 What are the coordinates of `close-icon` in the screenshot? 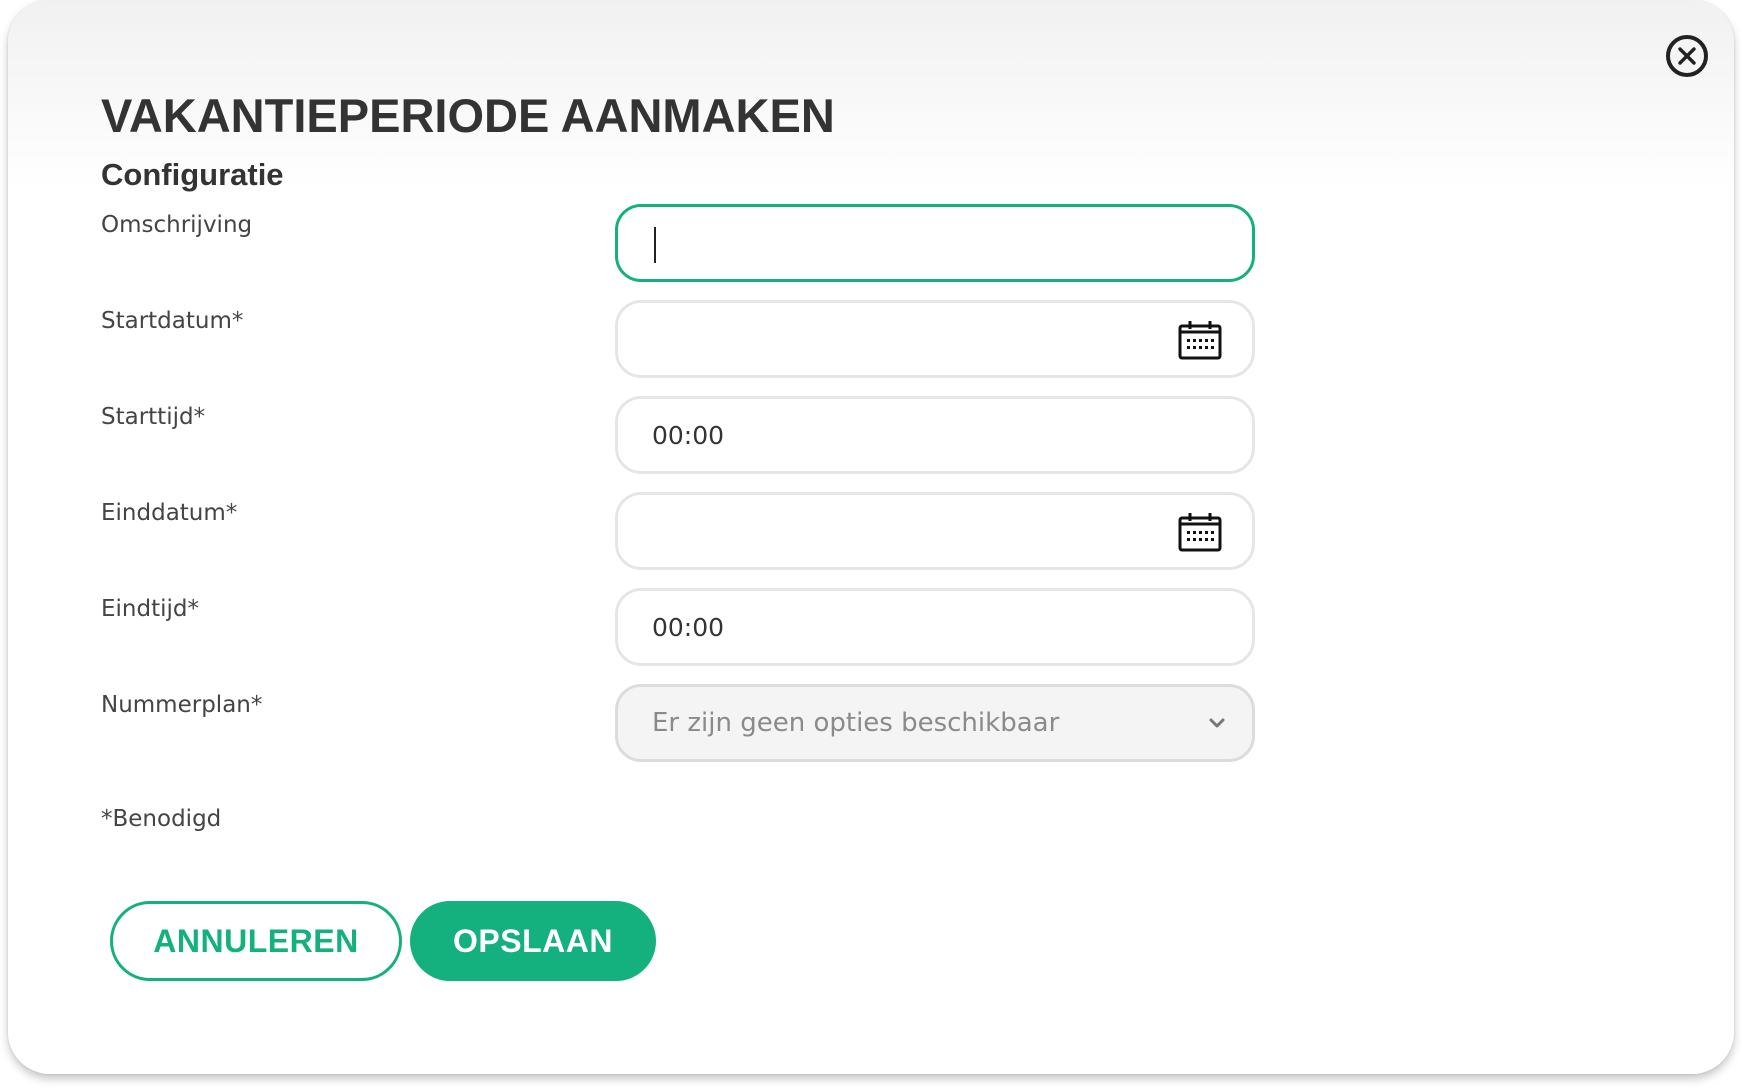 It's located at (1687, 56).